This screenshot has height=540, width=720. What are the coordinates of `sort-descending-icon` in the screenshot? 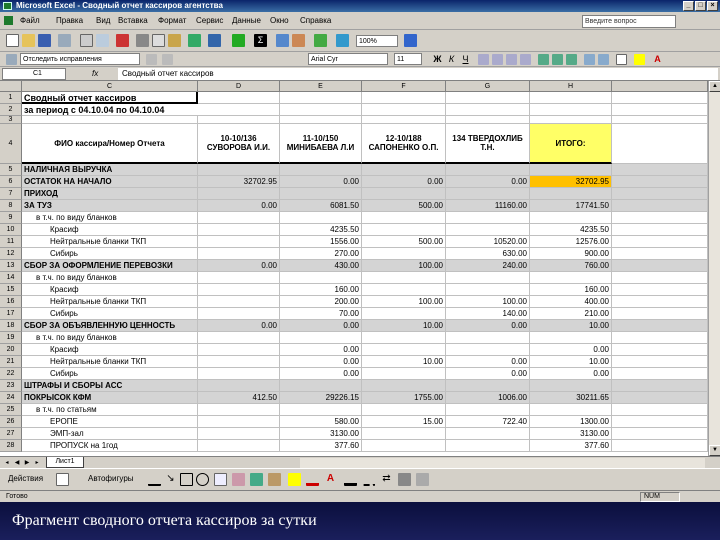 It's located at (298, 40).